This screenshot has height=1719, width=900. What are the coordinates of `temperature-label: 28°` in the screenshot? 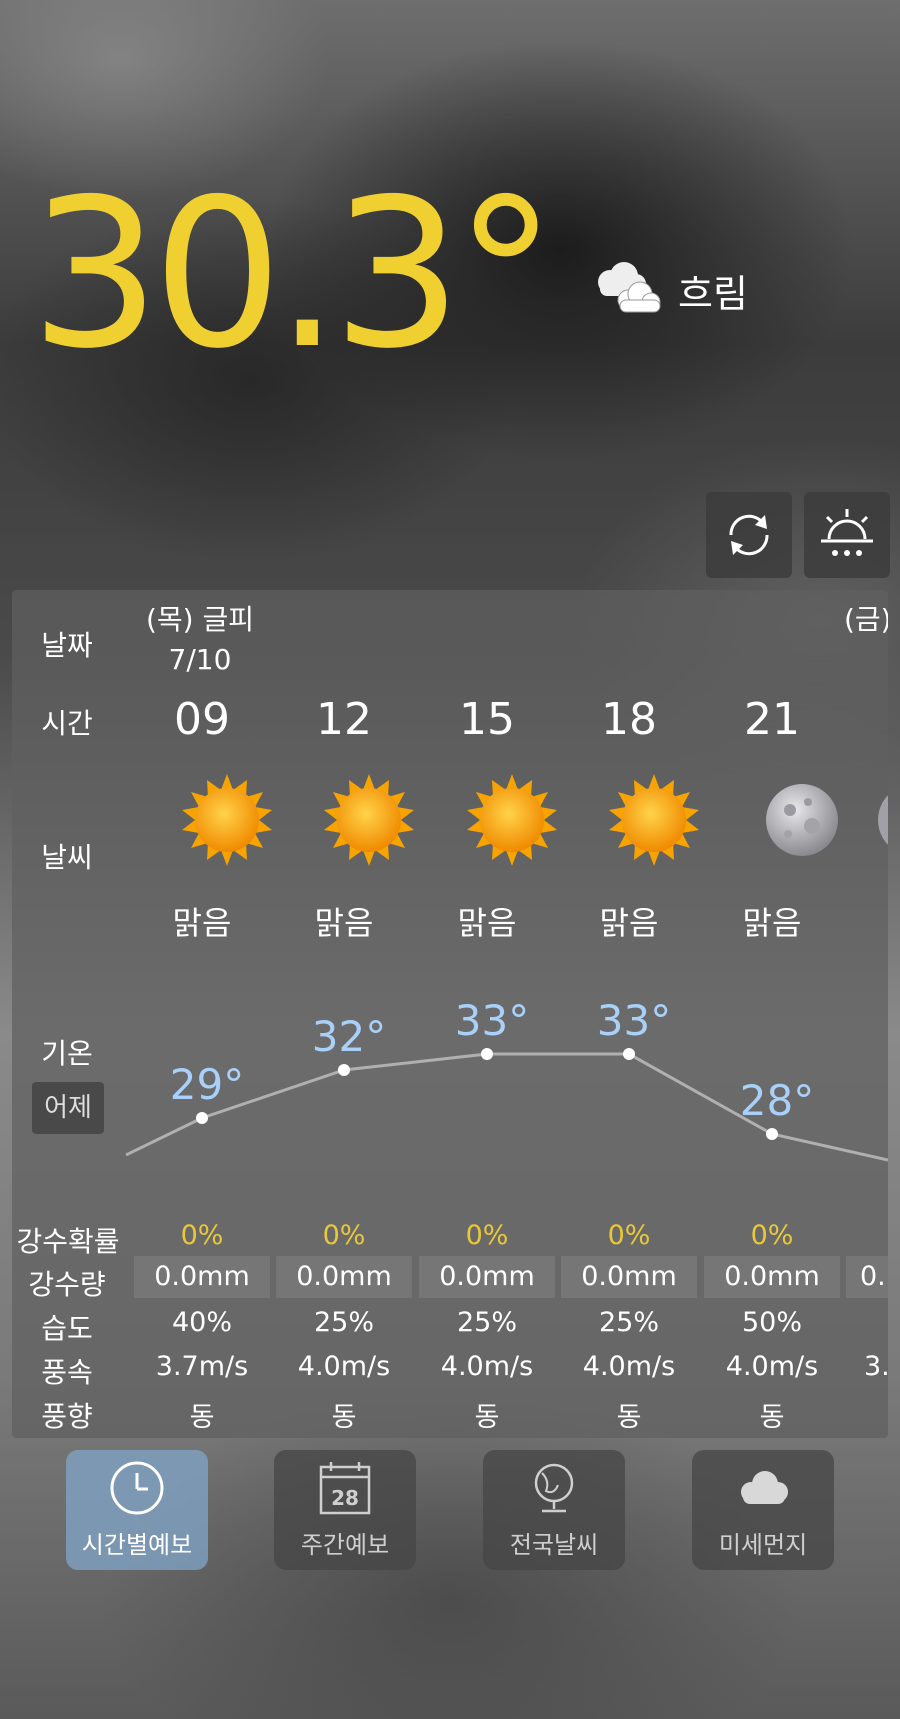 It's located at (777, 1100).